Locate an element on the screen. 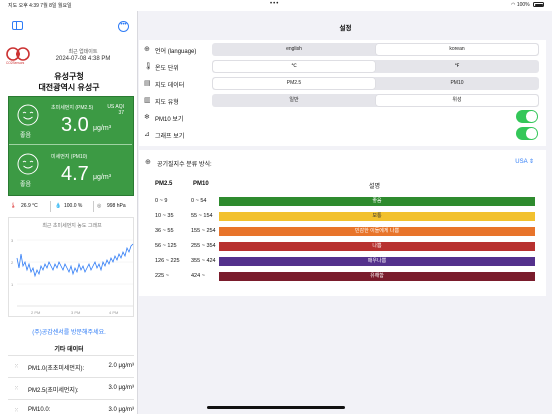 The width and height of the screenshot is (552, 414). more-options-icon: ••• is located at coordinates (123, 26).